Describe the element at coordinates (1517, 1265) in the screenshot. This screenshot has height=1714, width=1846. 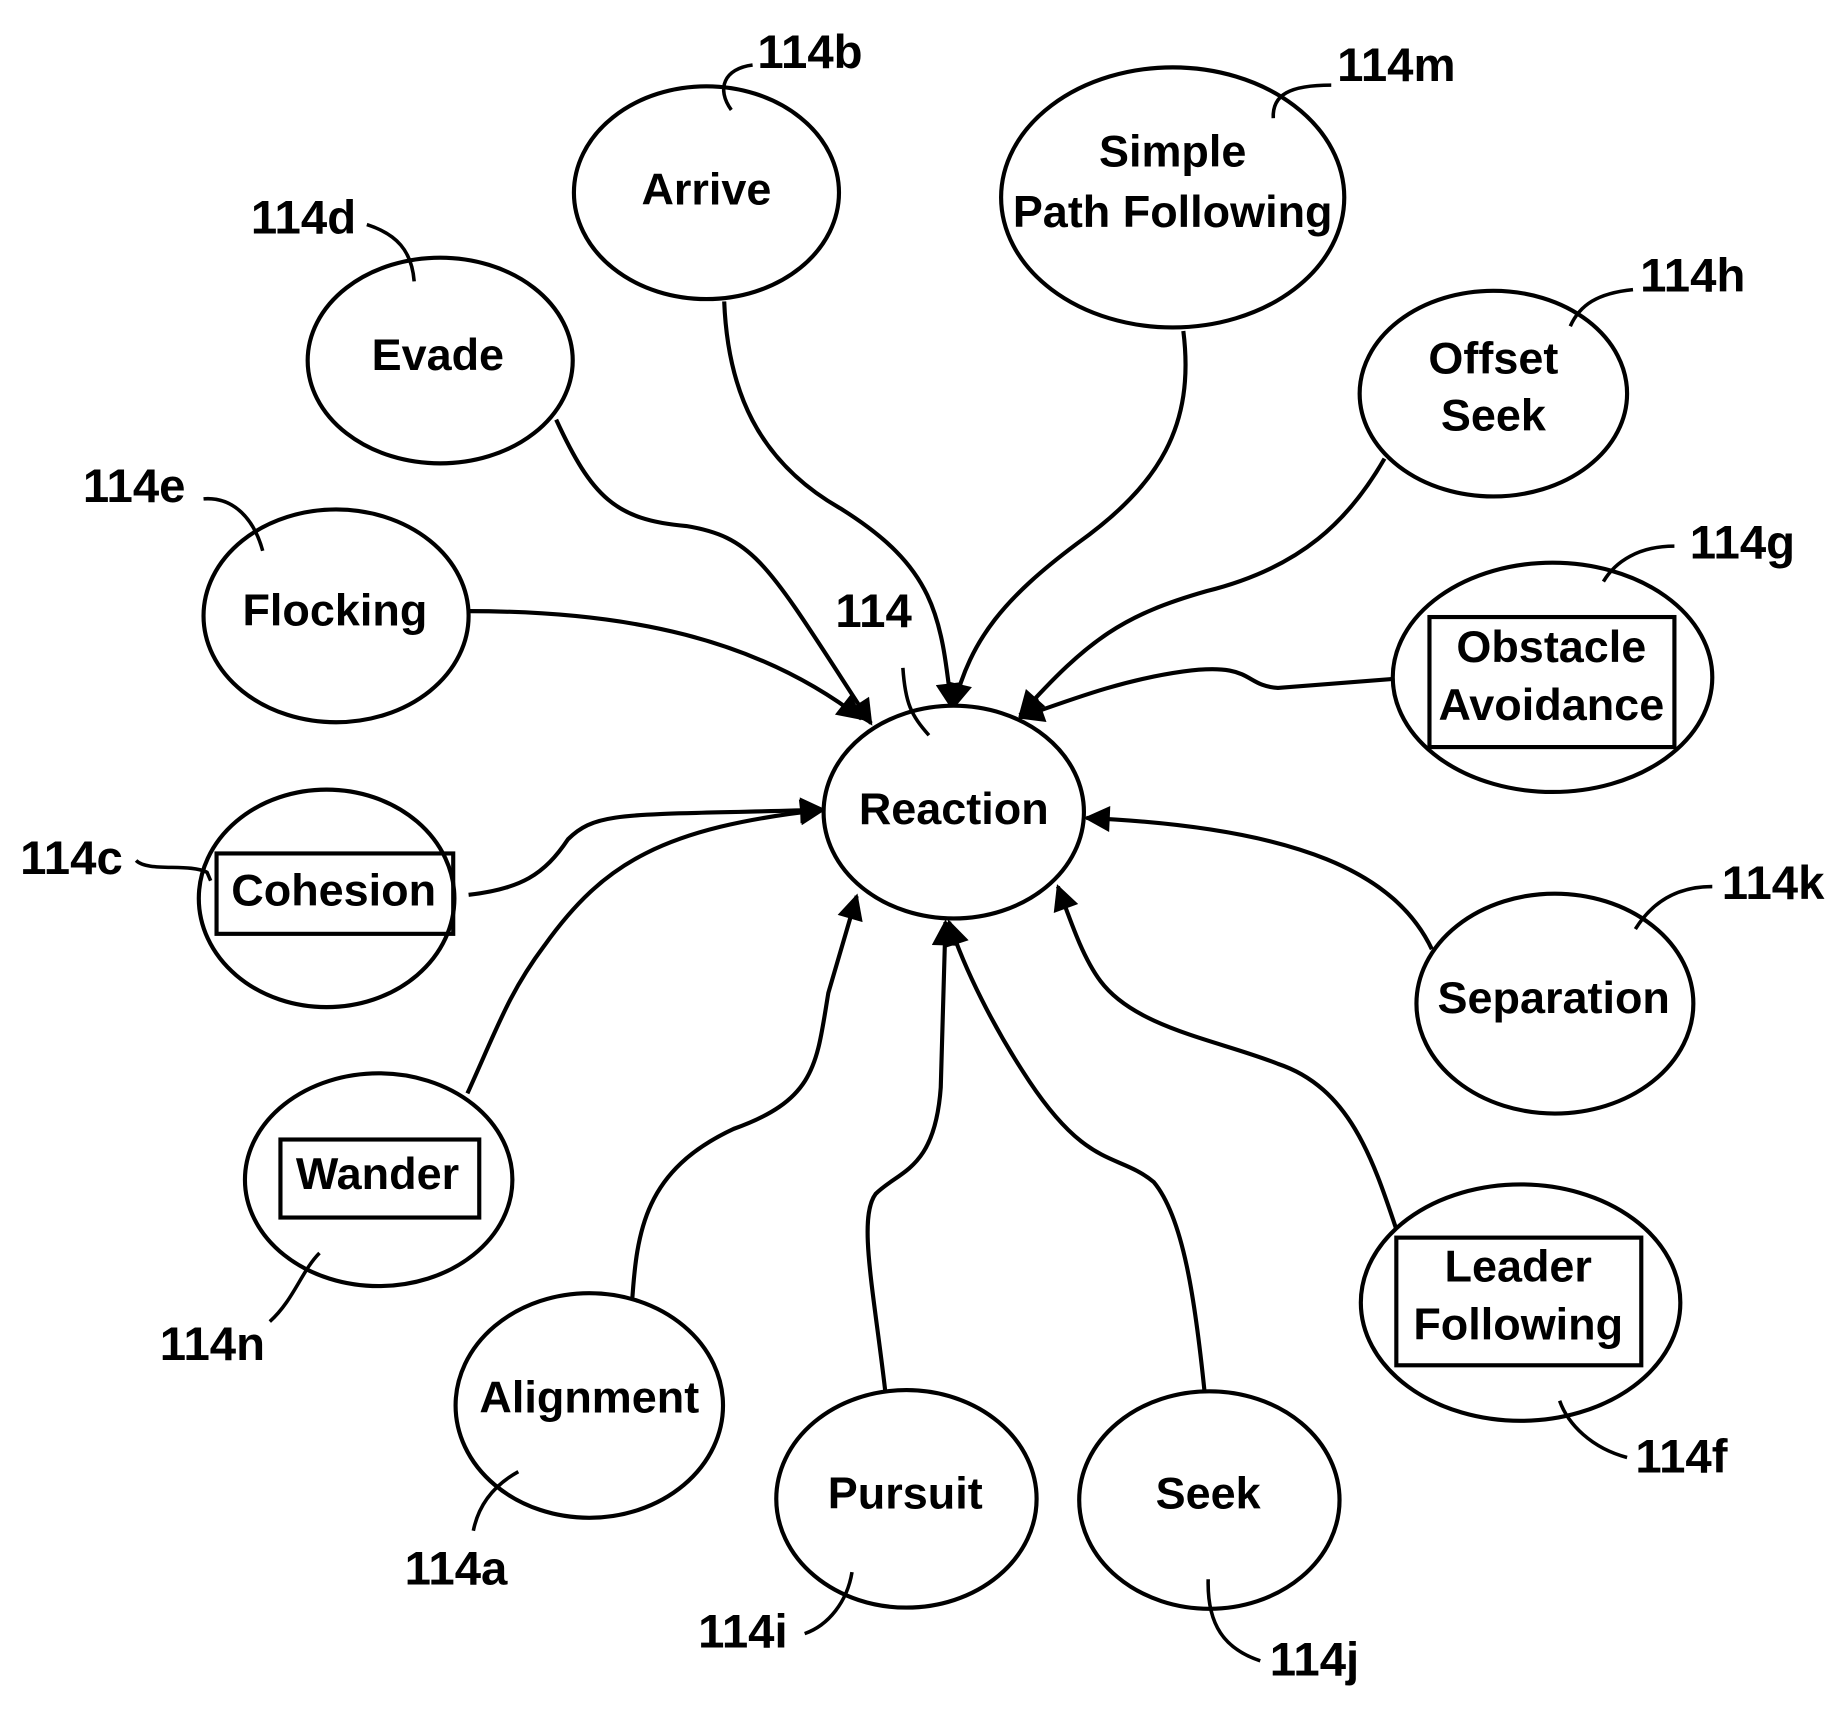
I see `node-label-line-1: Leader` at that location.